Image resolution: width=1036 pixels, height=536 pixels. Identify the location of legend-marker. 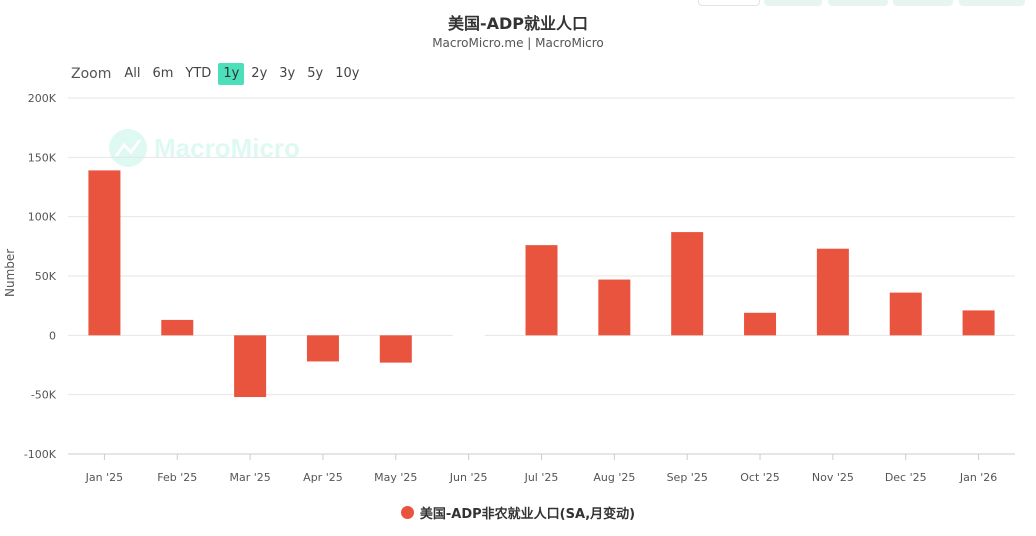
(407, 512).